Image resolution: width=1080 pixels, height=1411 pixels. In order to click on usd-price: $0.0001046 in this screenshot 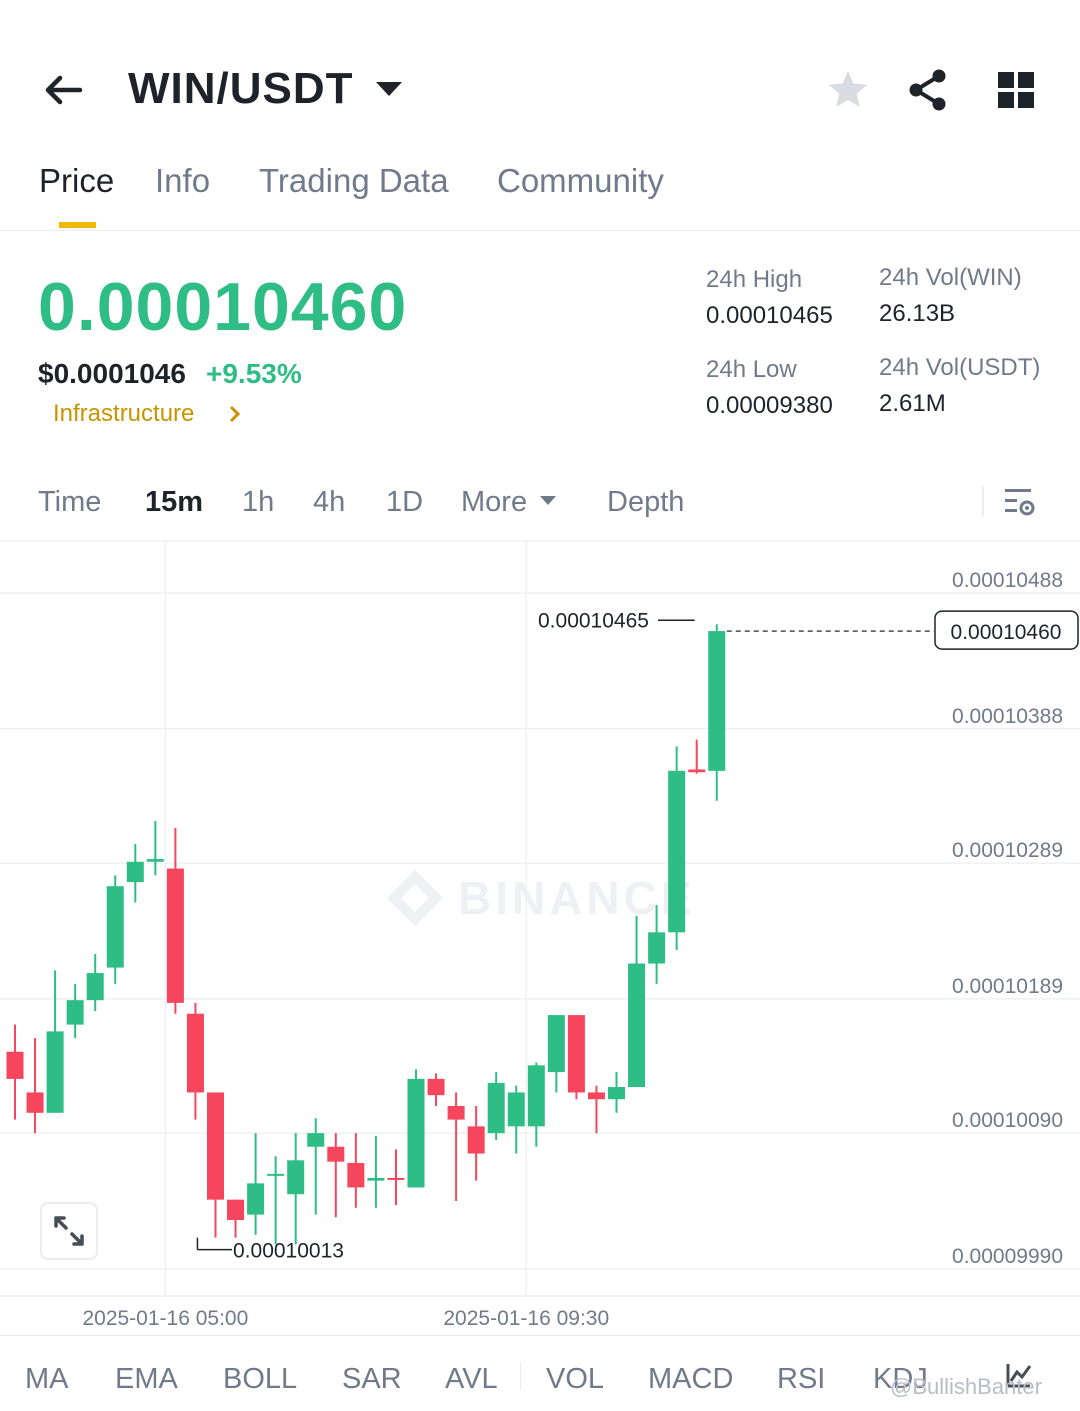, I will do `click(112, 373)`.